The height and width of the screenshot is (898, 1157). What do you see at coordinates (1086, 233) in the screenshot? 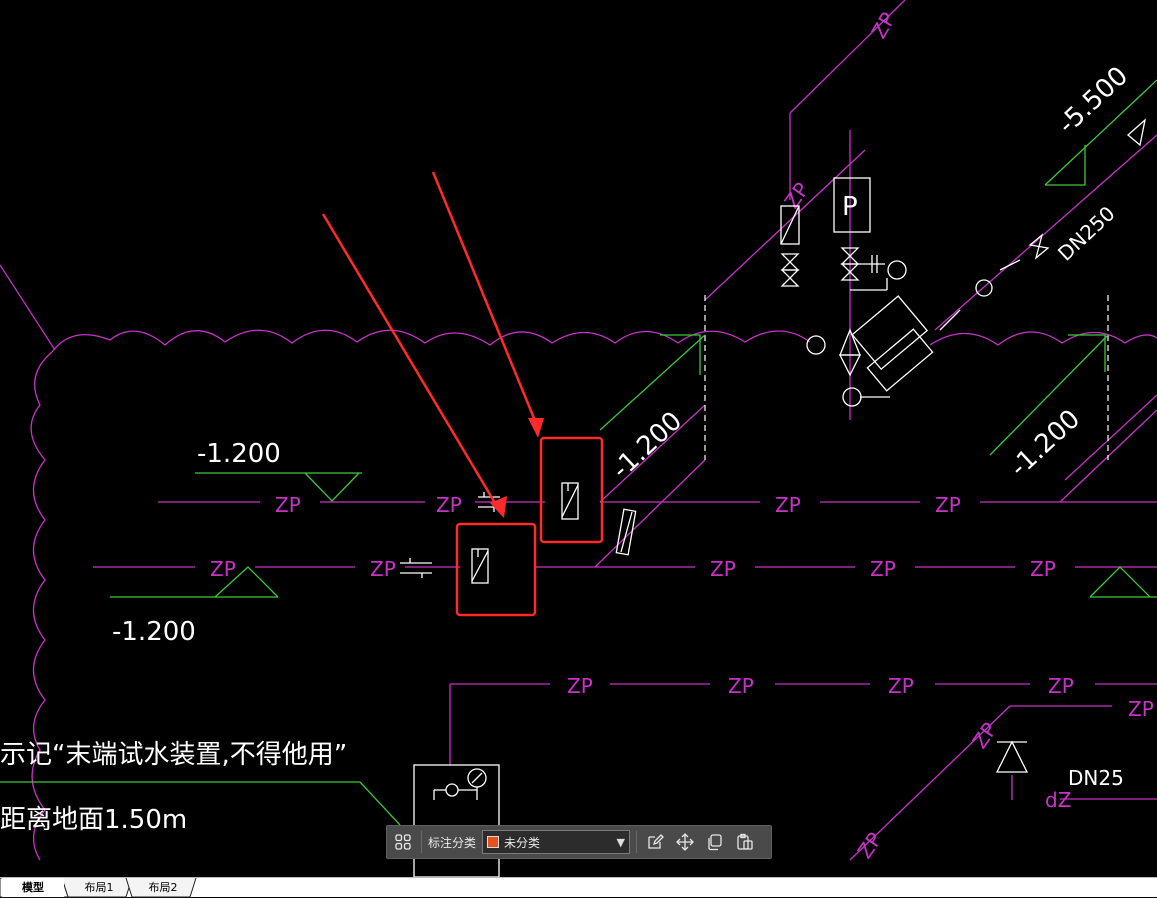
I see `dn-label: DN250` at bounding box center [1086, 233].